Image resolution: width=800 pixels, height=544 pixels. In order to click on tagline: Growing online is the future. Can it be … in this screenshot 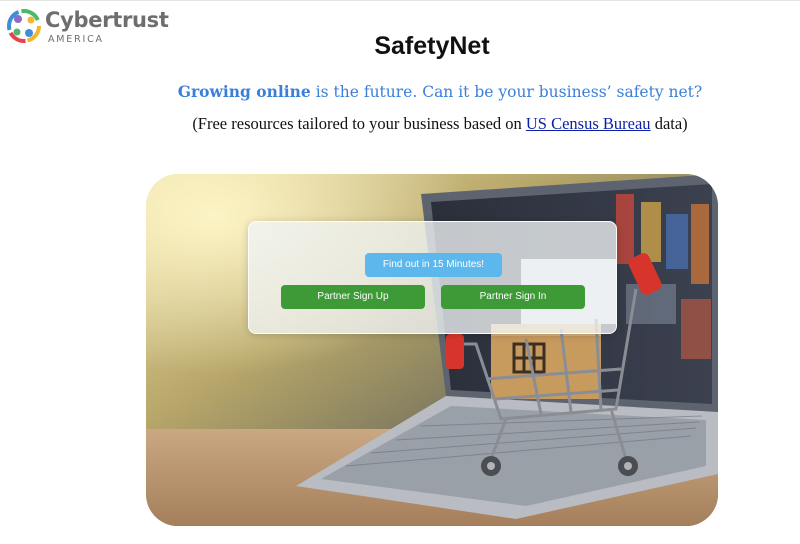, I will do `click(400, 91)`.